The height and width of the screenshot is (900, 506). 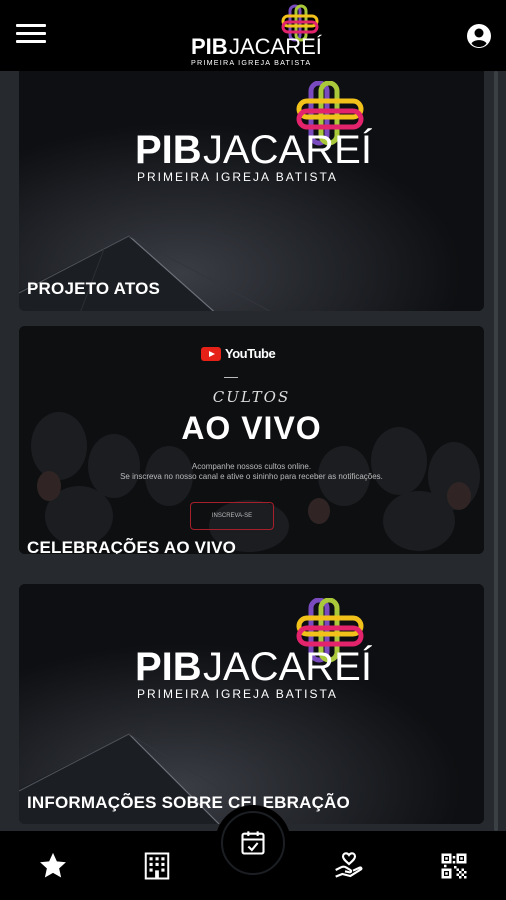 I want to click on card-title: PROJETO ATOS, so click(x=94, y=288).